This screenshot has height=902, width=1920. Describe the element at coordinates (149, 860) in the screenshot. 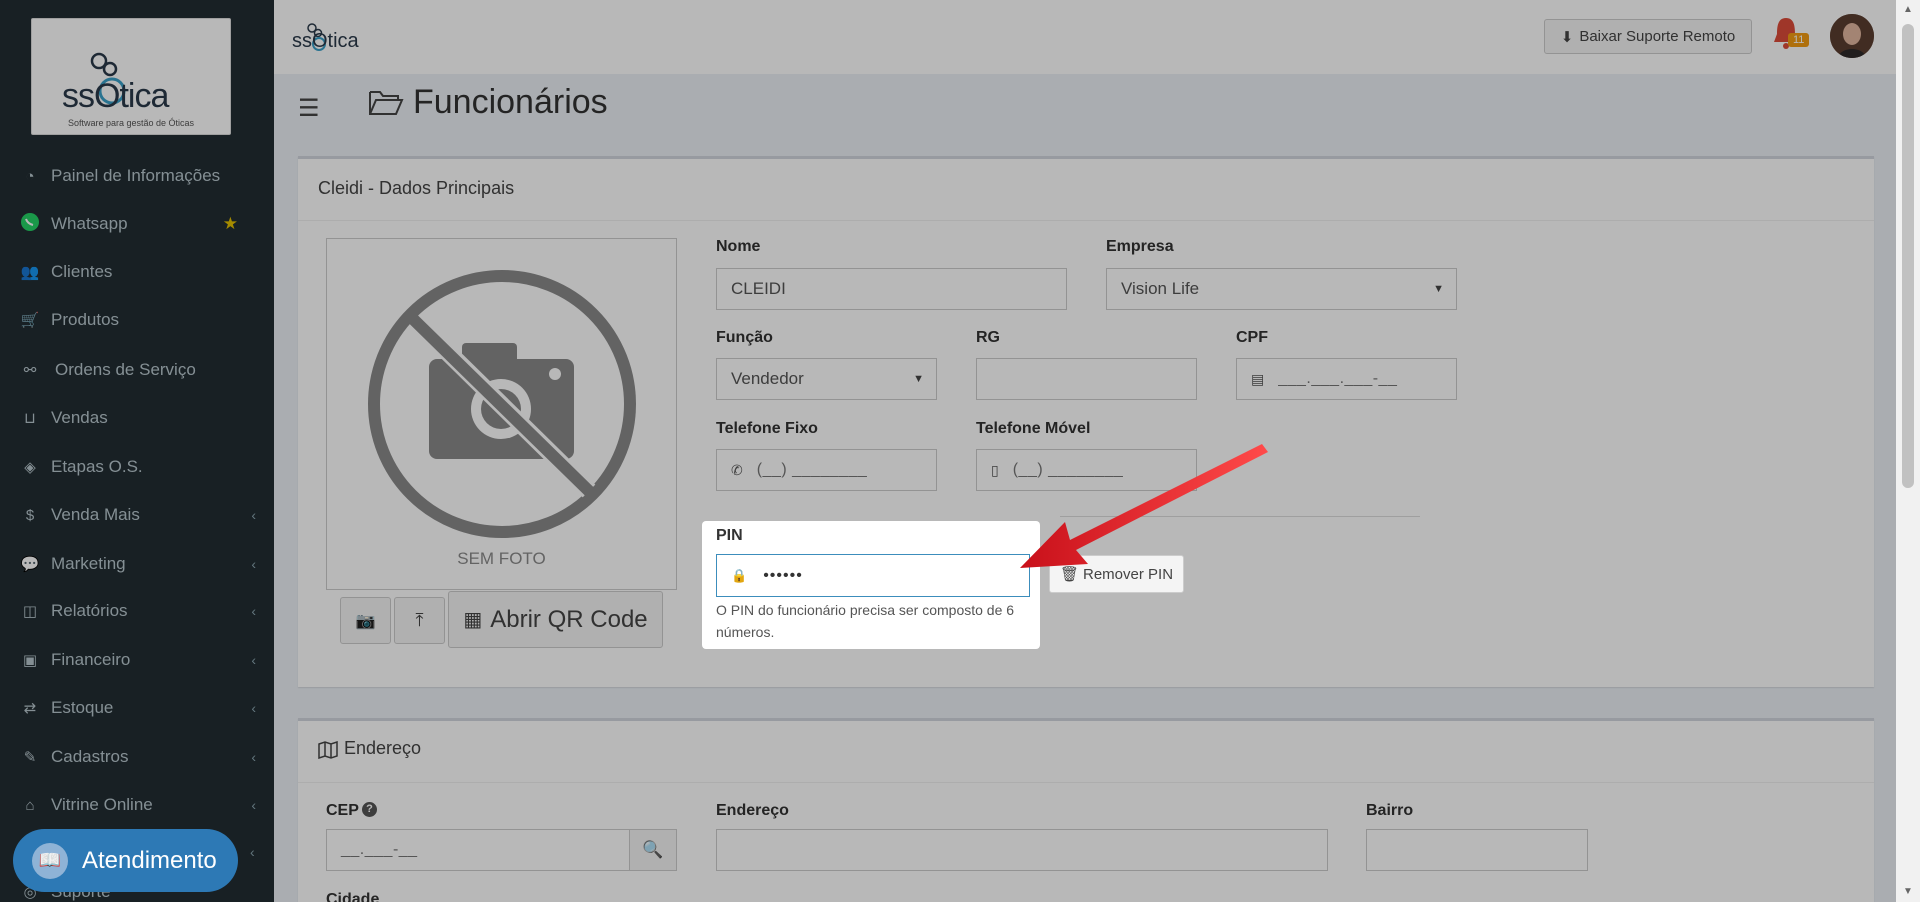

I see `support-chat-label: Atendimento` at that location.